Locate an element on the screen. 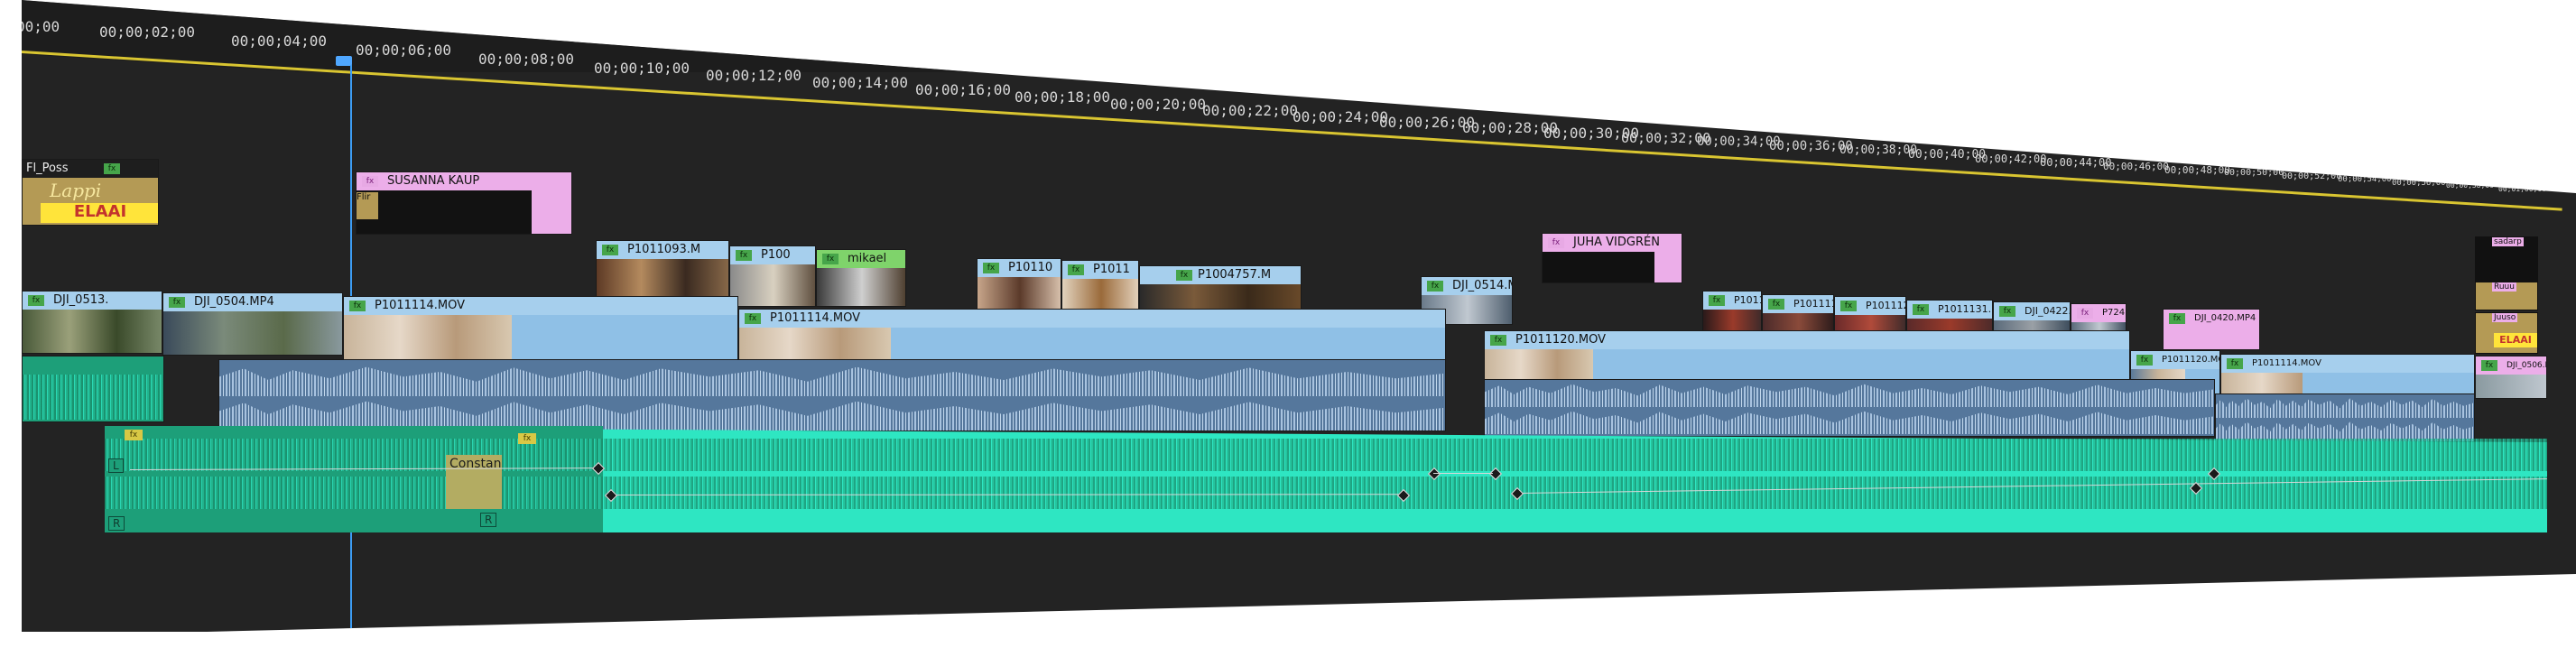 This screenshot has width=2576, height=648. clip-name: P7241 is located at coordinates (2114, 313).